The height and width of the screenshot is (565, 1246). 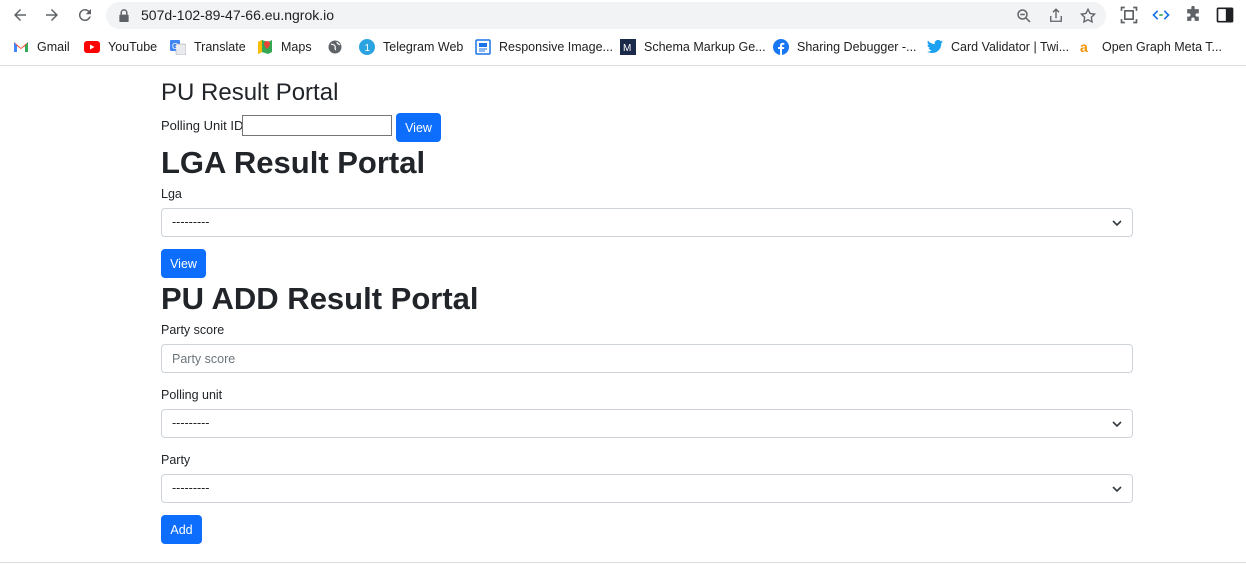 What do you see at coordinates (85, 15) in the screenshot?
I see `reload-icon` at bounding box center [85, 15].